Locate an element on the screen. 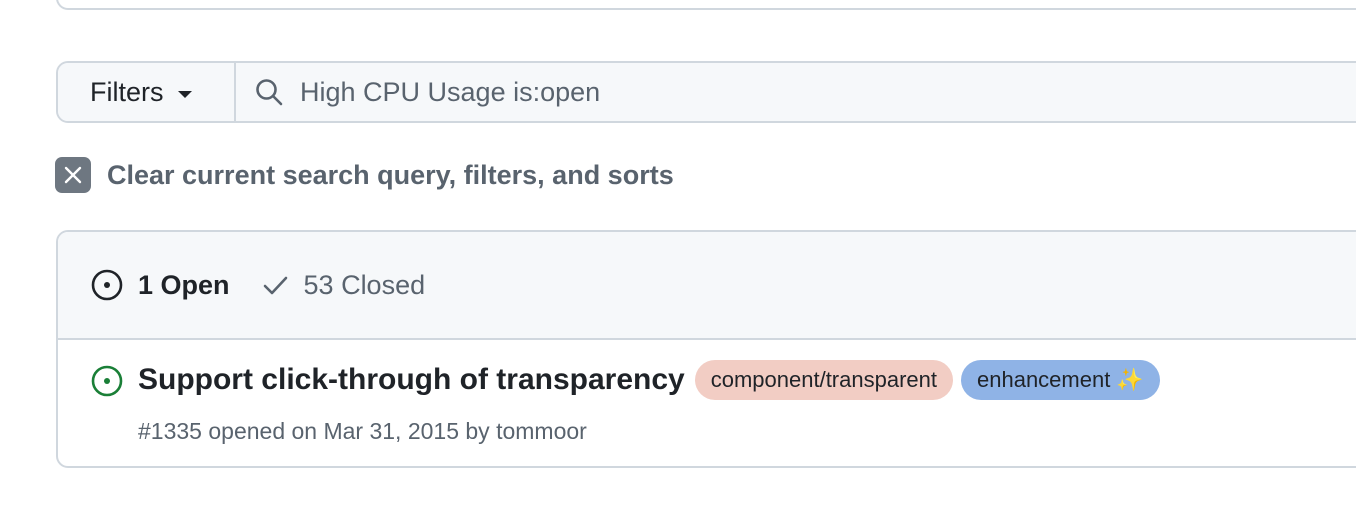 The width and height of the screenshot is (1356, 512). close-icon is located at coordinates (73, 175).